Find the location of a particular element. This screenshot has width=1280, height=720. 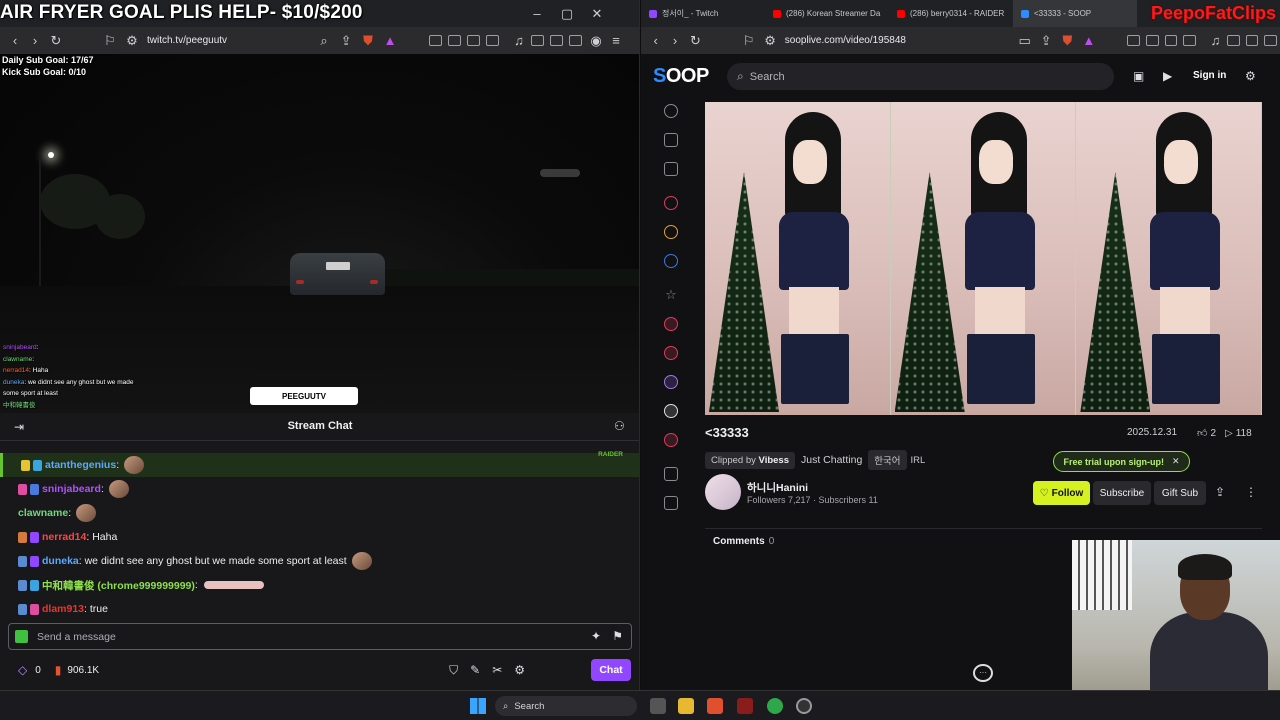

chat-username: atanthegenius is located at coordinates (80, 465).